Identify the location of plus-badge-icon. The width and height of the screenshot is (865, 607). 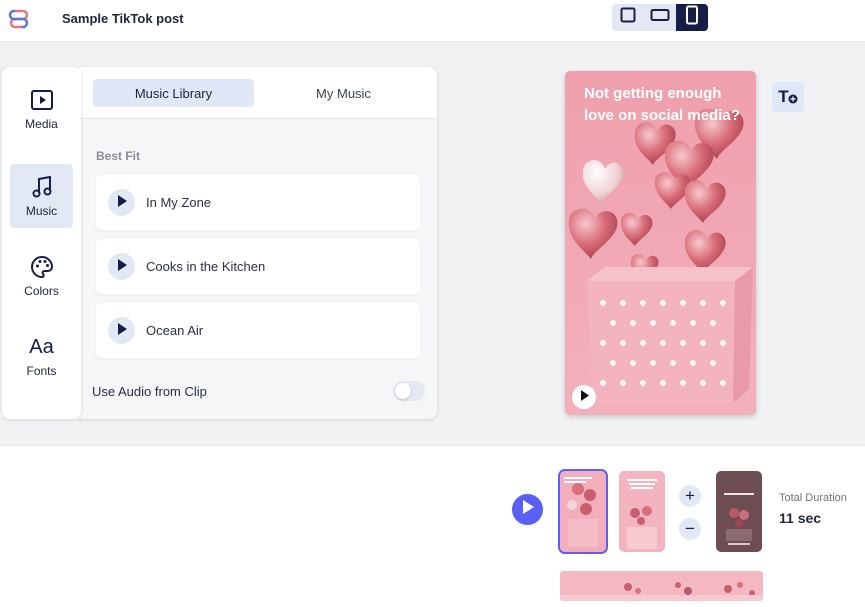
(793, 99).